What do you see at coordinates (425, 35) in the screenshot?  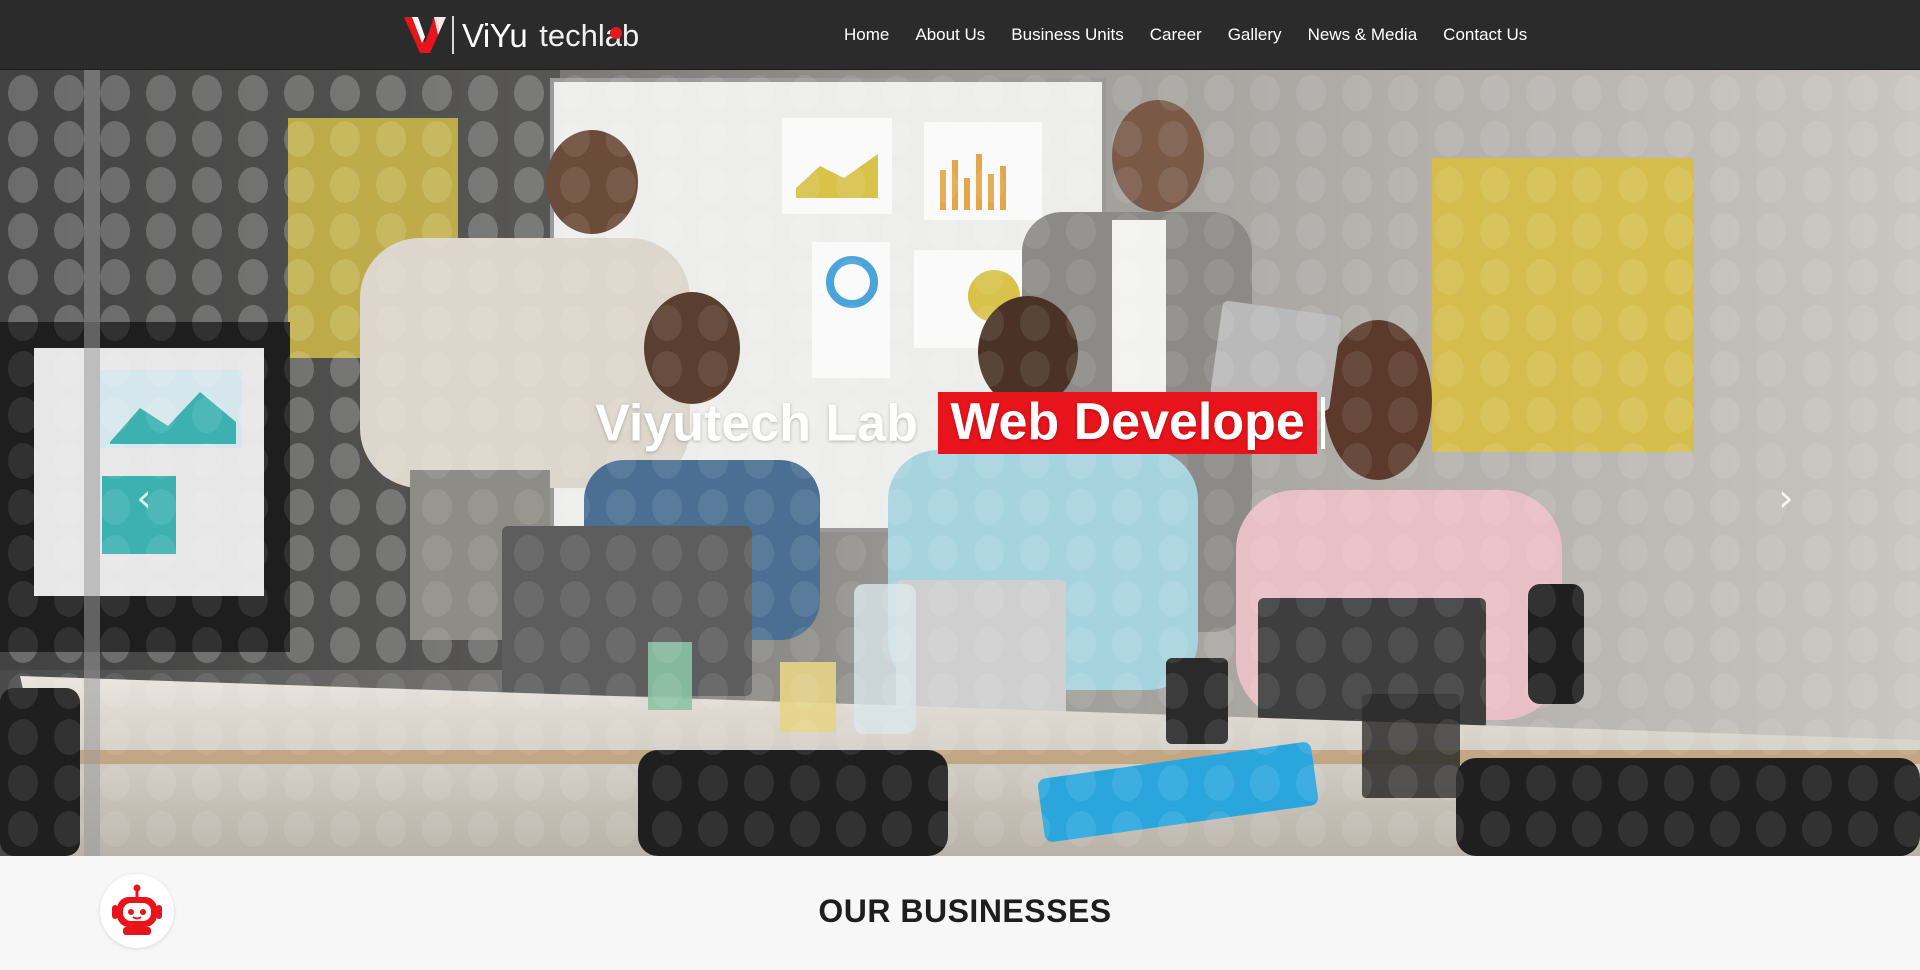 I see `viyu-logo-icon` at bounding box center [425, 35].